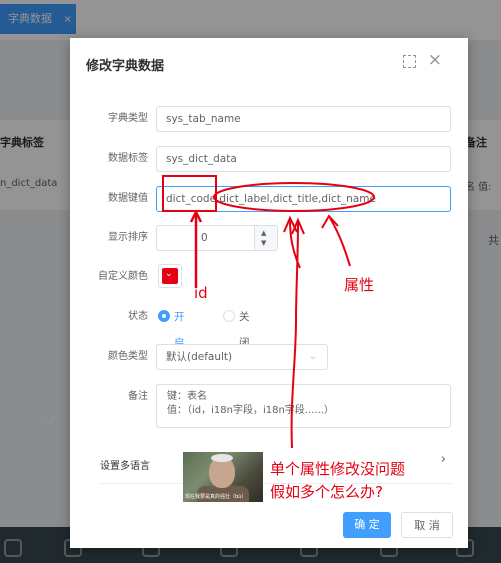 This screenshot has width=501, height=563. What do you see at coordinates (128, 237) in the screenshot?
I see `sort-label: 显示排序` at bounding box center [128, 237].